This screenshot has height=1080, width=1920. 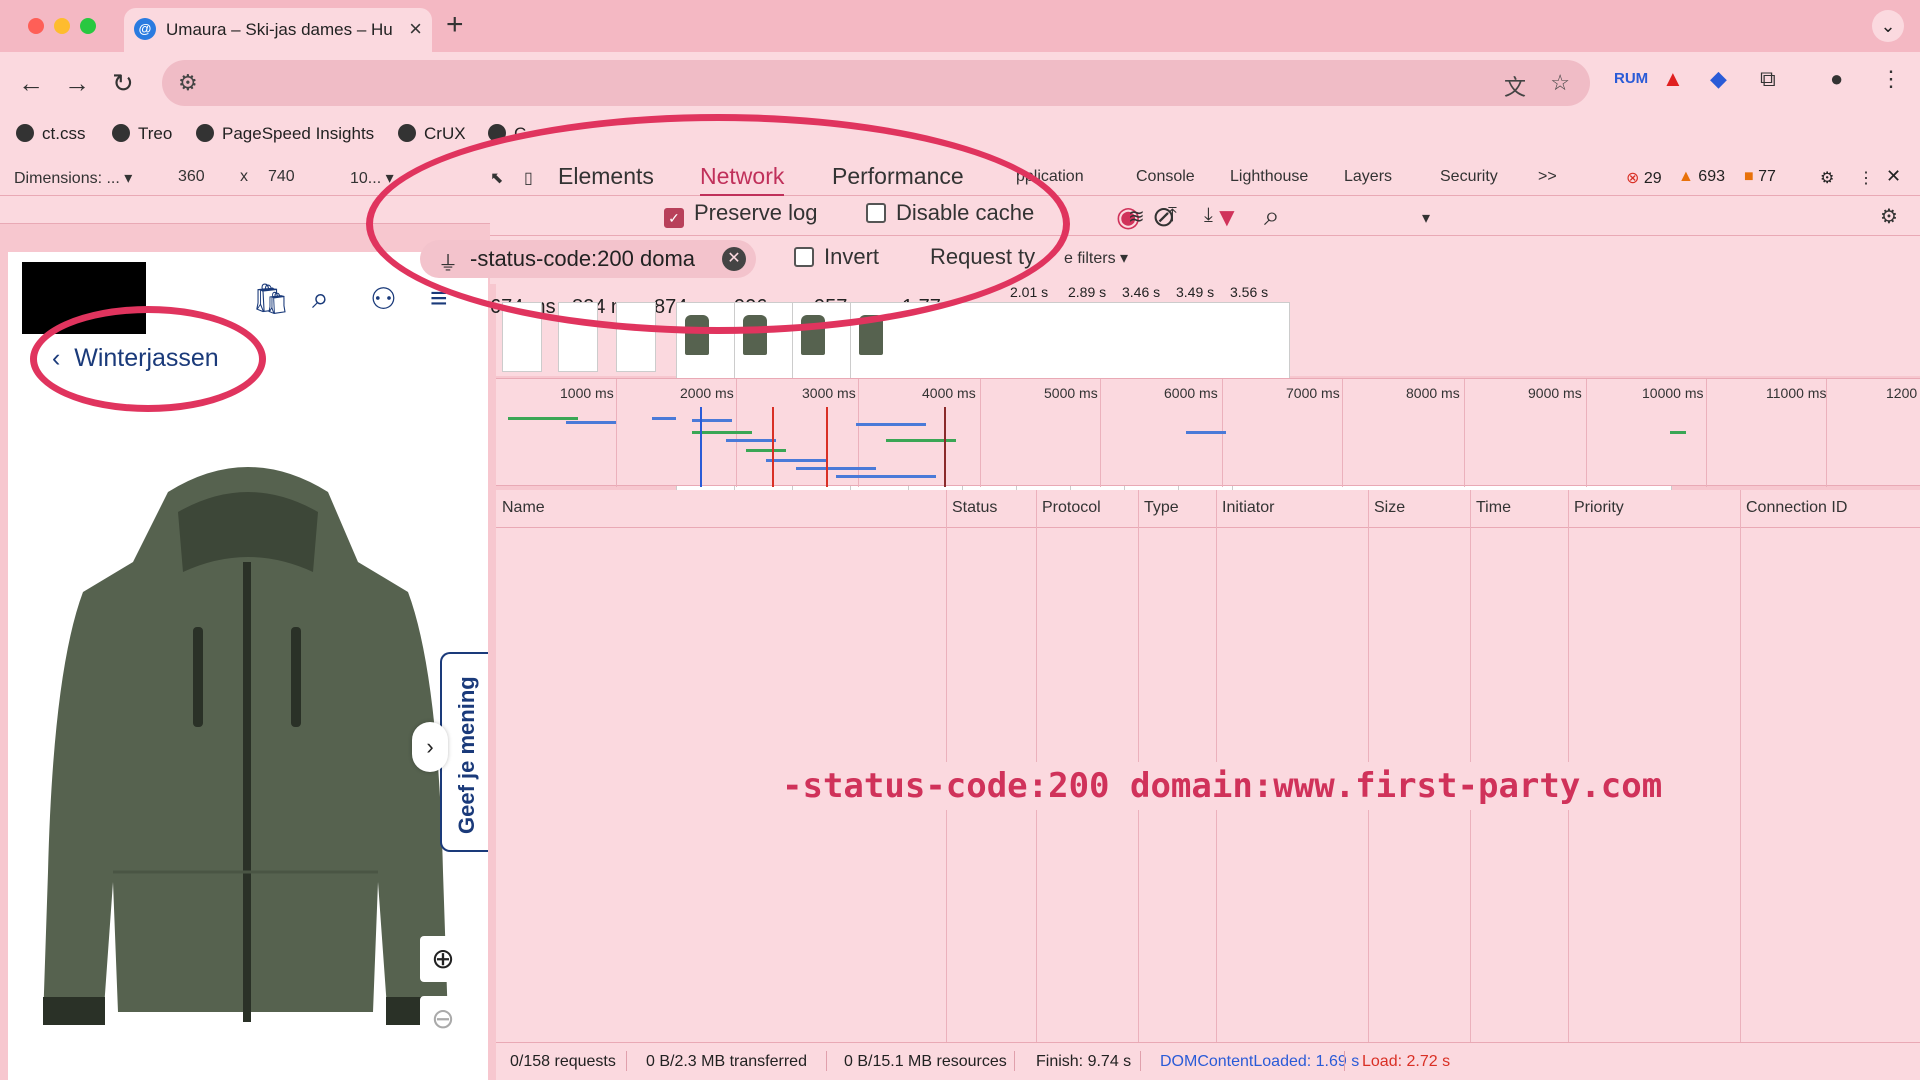 I want to click on zoom-in-icon: ⊕, so click(x=443, y=959).